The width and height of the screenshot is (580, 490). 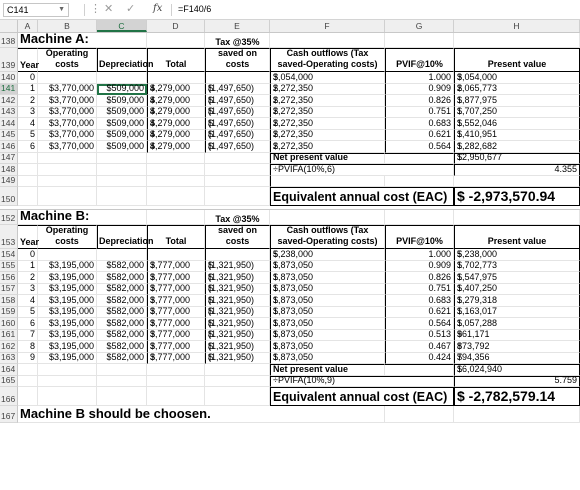 What do you see at coordinates (176, 26) in the screenshot?
I see `column-header-d: D` at bounding box center [176, 26].